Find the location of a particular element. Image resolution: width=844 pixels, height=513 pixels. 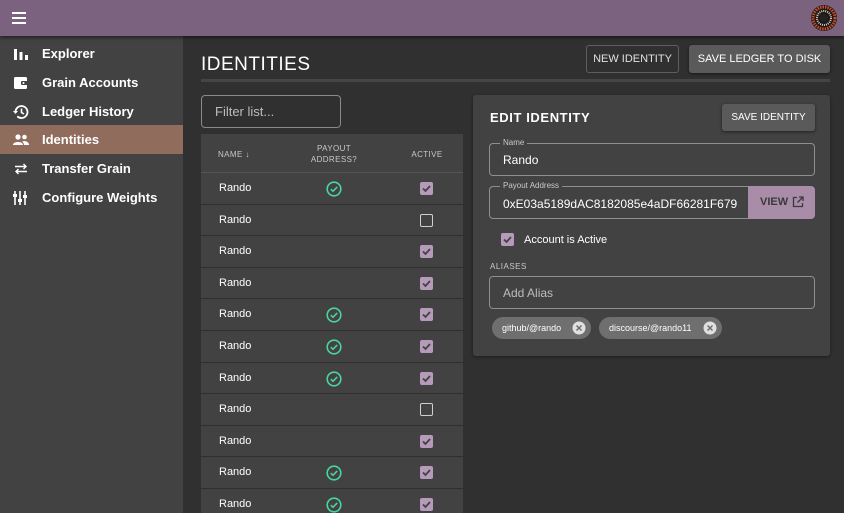

aliases-label: ALIASES is located at coordinates (508, 266).